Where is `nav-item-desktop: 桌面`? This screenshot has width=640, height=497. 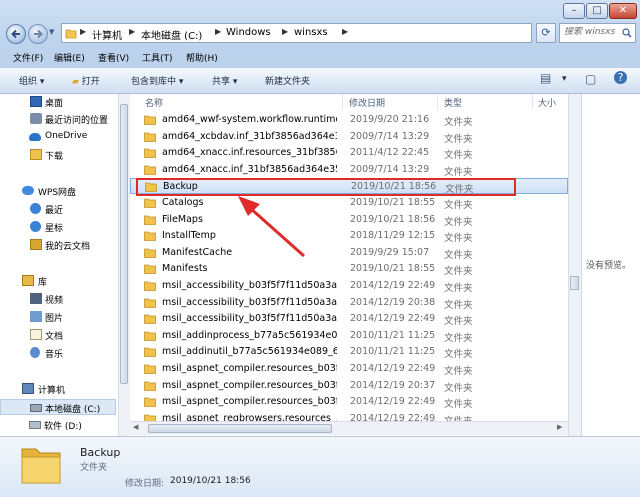
nav-item-desktop: 桌面 is located at coordinates (58, 102).